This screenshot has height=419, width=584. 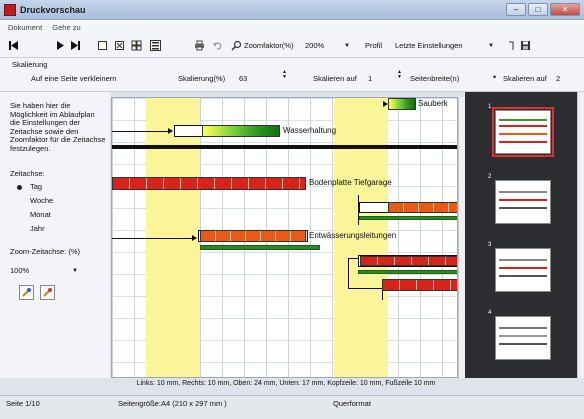 What do you see at coordinates (538, 9) in the screenshot?
I see `maximize-button: □` at bounding box center [538, 9].